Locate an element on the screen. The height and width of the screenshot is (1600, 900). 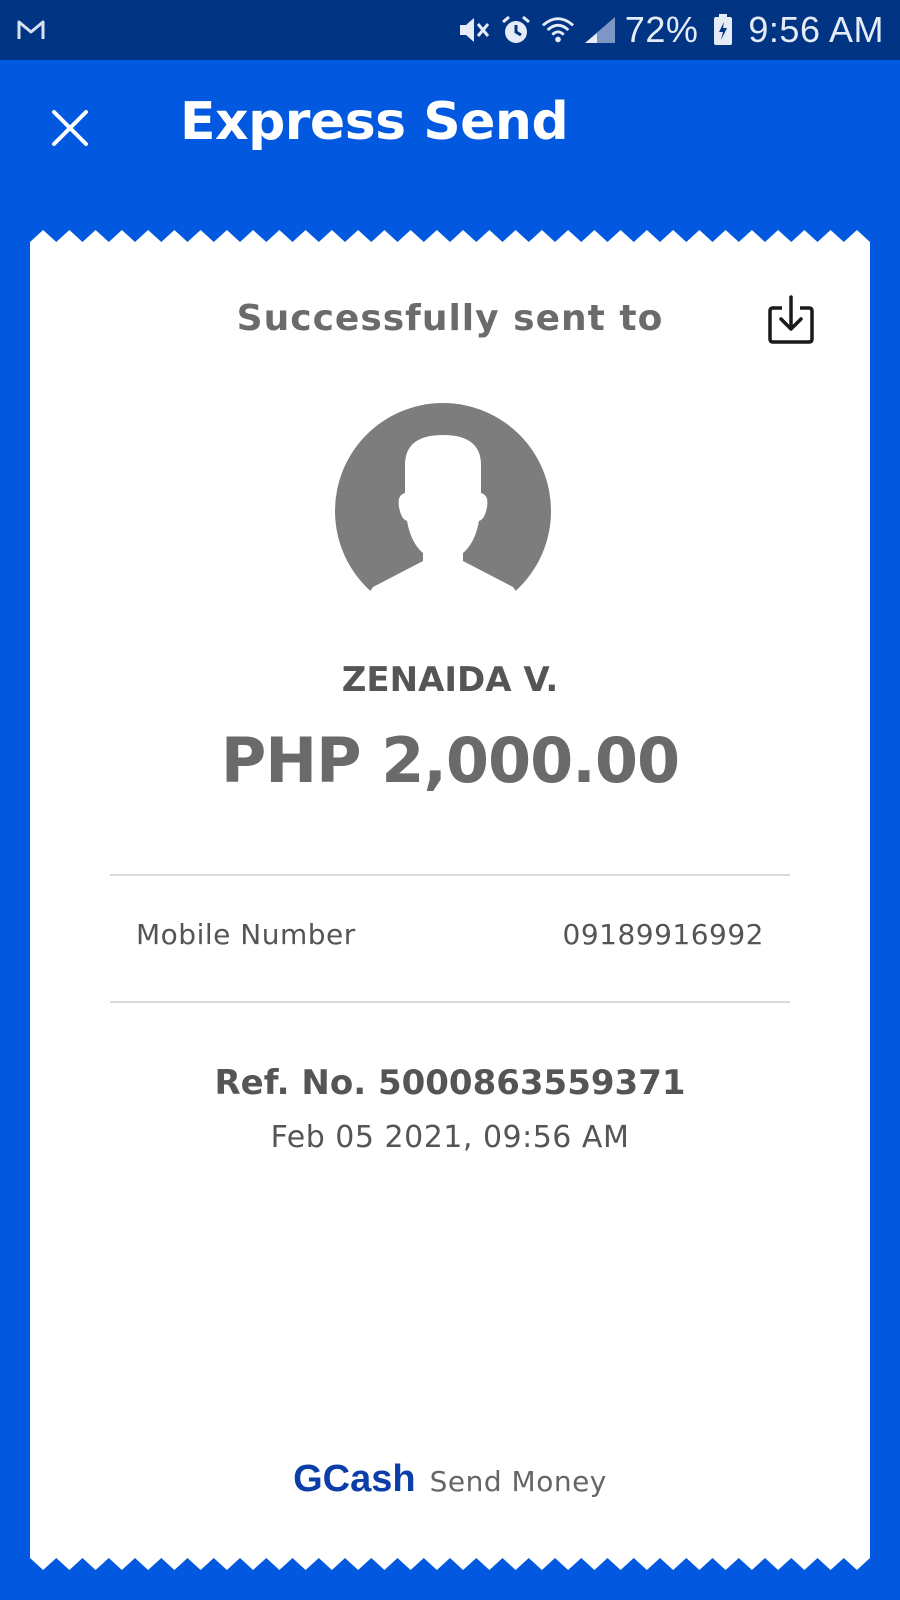
wifi-icon is located at coordinates (558, 30).